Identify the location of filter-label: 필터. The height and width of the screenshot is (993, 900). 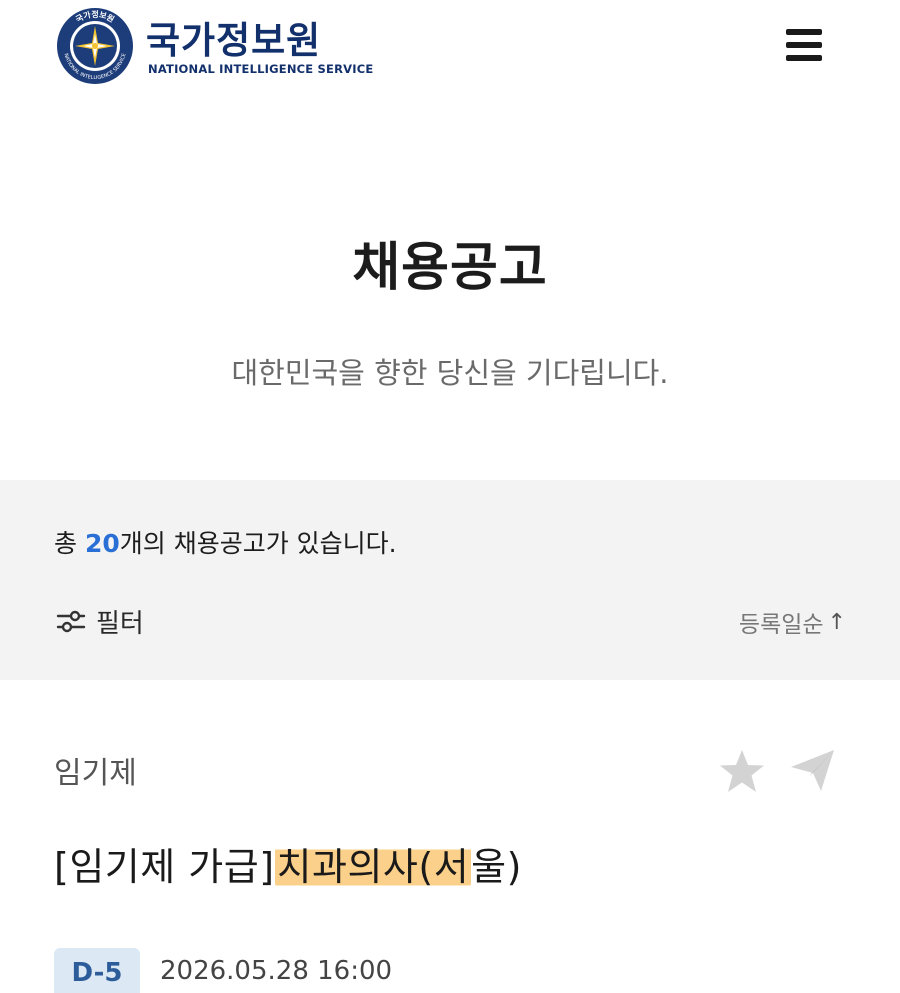
(120, 623).